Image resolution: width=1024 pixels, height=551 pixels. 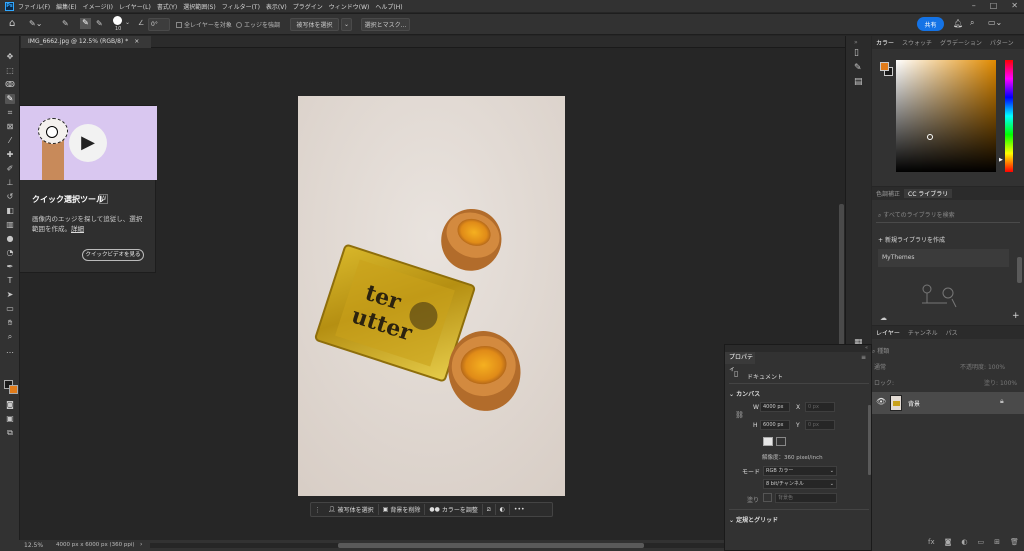 I want to click on blend-mode-select: 通常, so click(x=880, y=366).